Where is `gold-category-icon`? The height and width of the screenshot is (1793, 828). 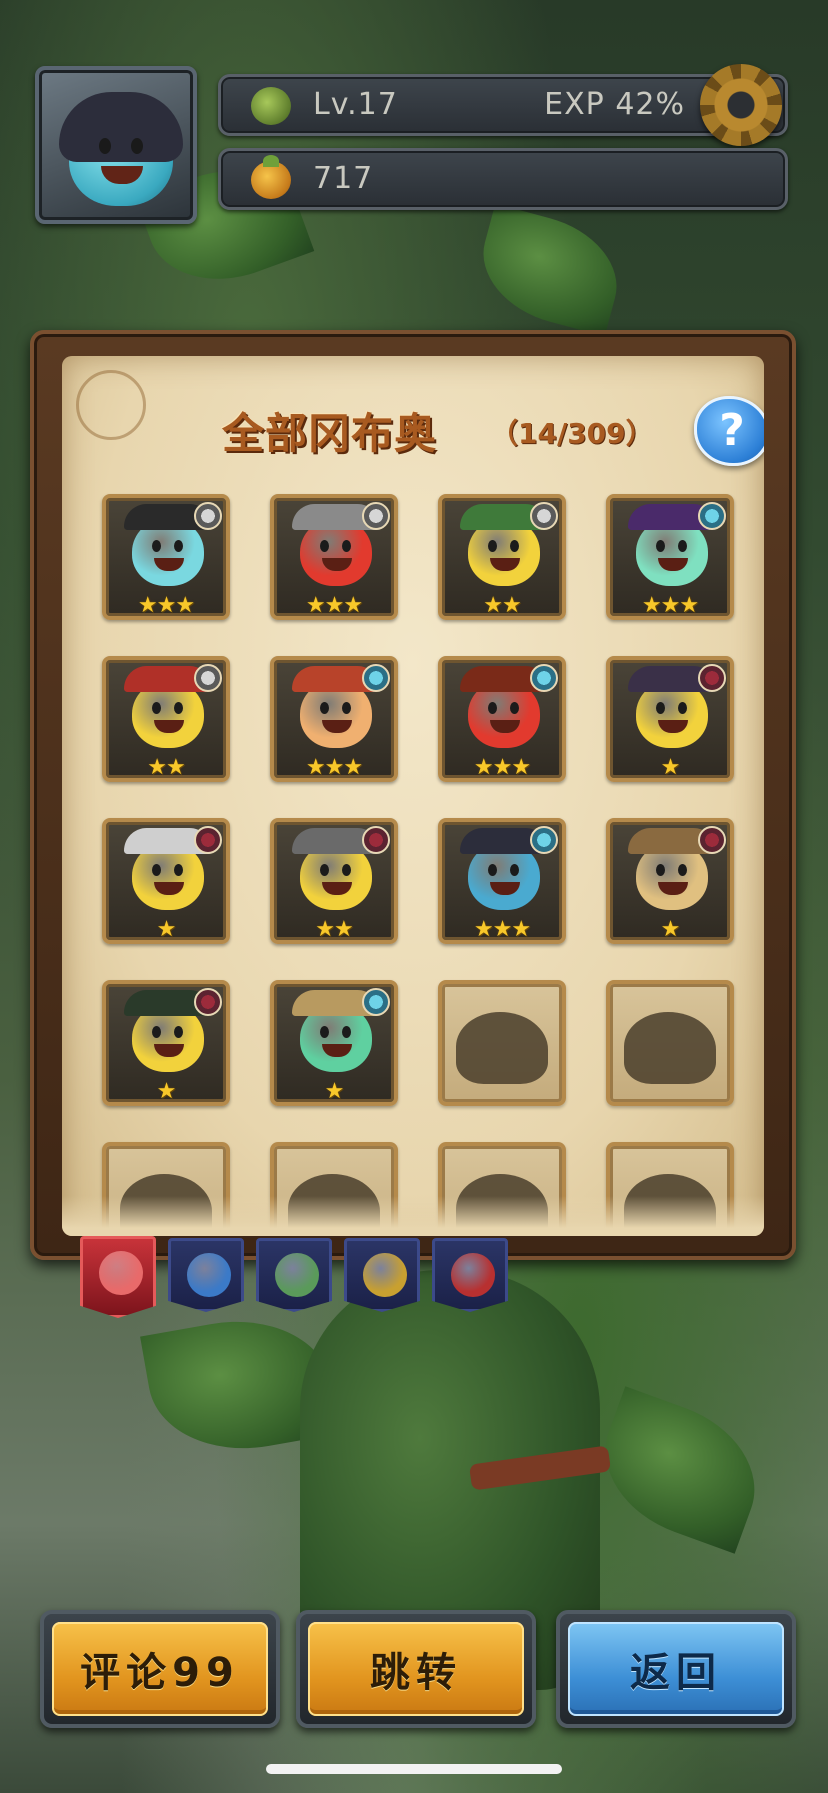 gold-category-icon is located at coordinates (385, 1275).